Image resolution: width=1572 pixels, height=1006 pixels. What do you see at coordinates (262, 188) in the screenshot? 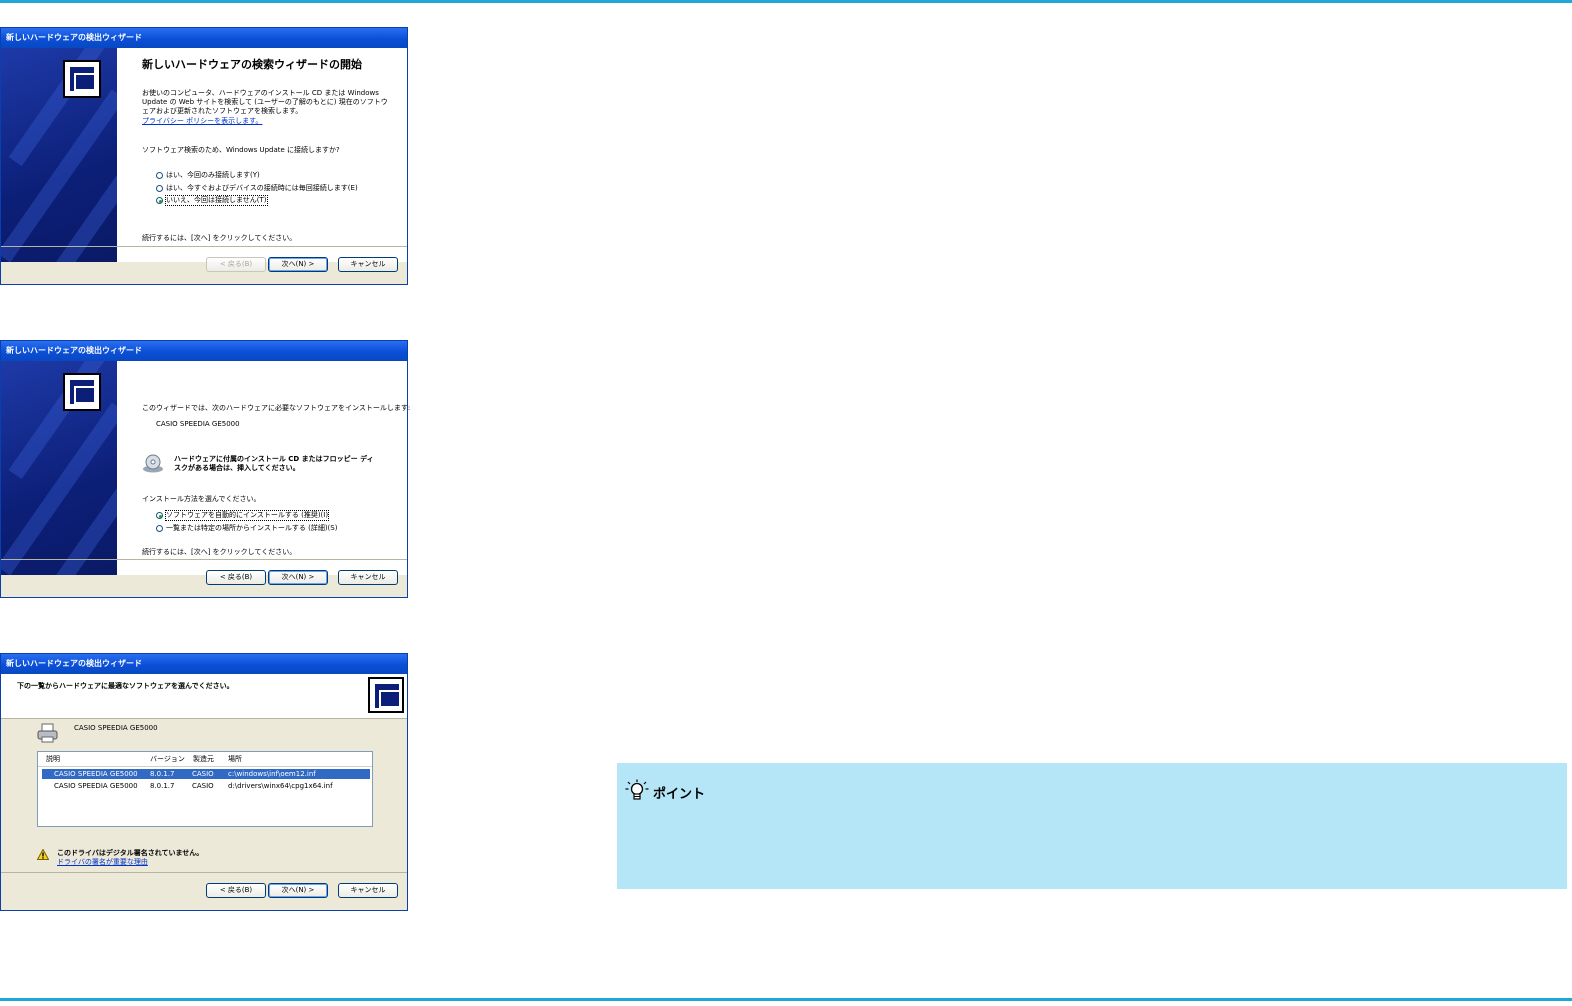
I see `radio-label: はい、今すぐおよびデバイスの接続時には毎回接続します(E)` at bounding box center [262, 188].